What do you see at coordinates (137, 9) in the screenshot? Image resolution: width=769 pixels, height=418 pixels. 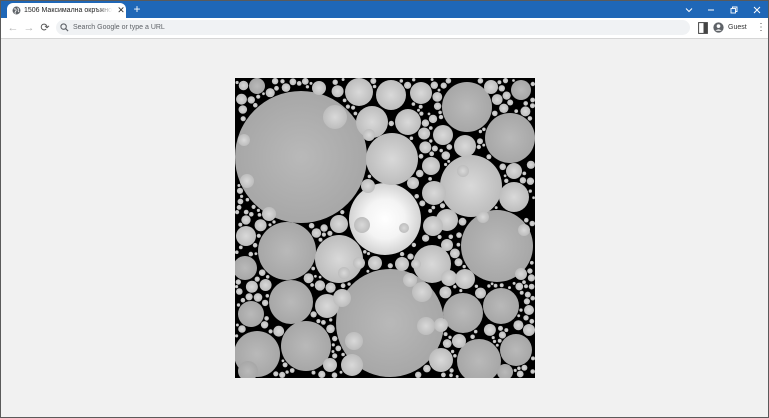 I see `new-tab-button: +` at bounding box center [137, 9].